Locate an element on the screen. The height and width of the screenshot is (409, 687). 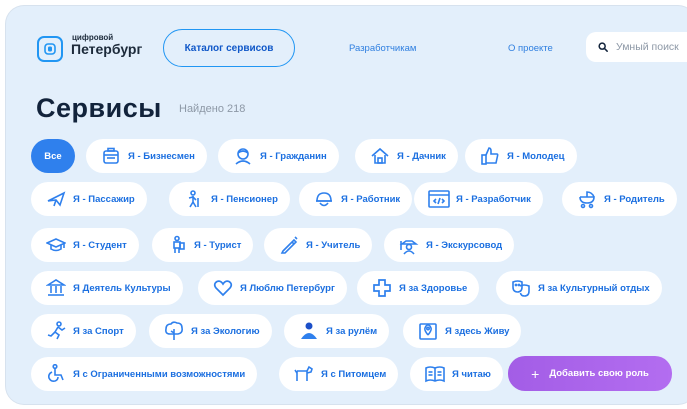
chip-label: Я - Экскурсовод is located at coordinates (464, 245).